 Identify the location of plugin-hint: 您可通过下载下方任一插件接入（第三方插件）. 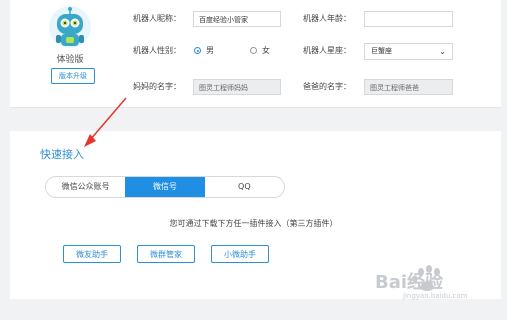
(253, 223).